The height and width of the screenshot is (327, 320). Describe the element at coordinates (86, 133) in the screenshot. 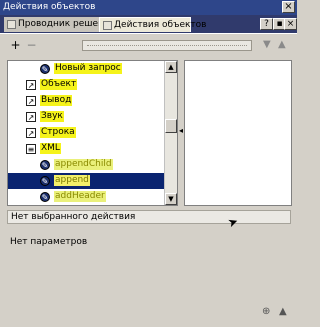

I see `list-item: ↗ Строка` at that location.